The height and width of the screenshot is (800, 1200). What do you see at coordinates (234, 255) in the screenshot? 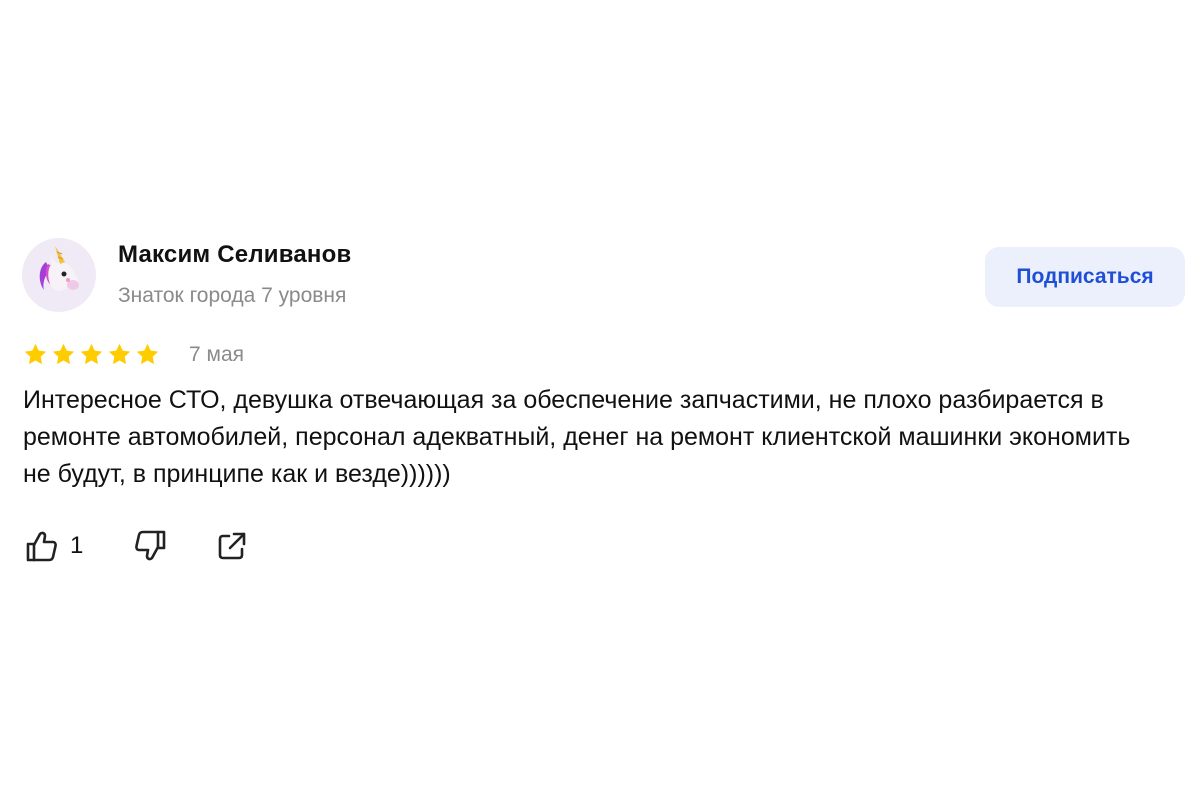
I see `author-name: Максим Селиванов` at bounding box center [234, 255].